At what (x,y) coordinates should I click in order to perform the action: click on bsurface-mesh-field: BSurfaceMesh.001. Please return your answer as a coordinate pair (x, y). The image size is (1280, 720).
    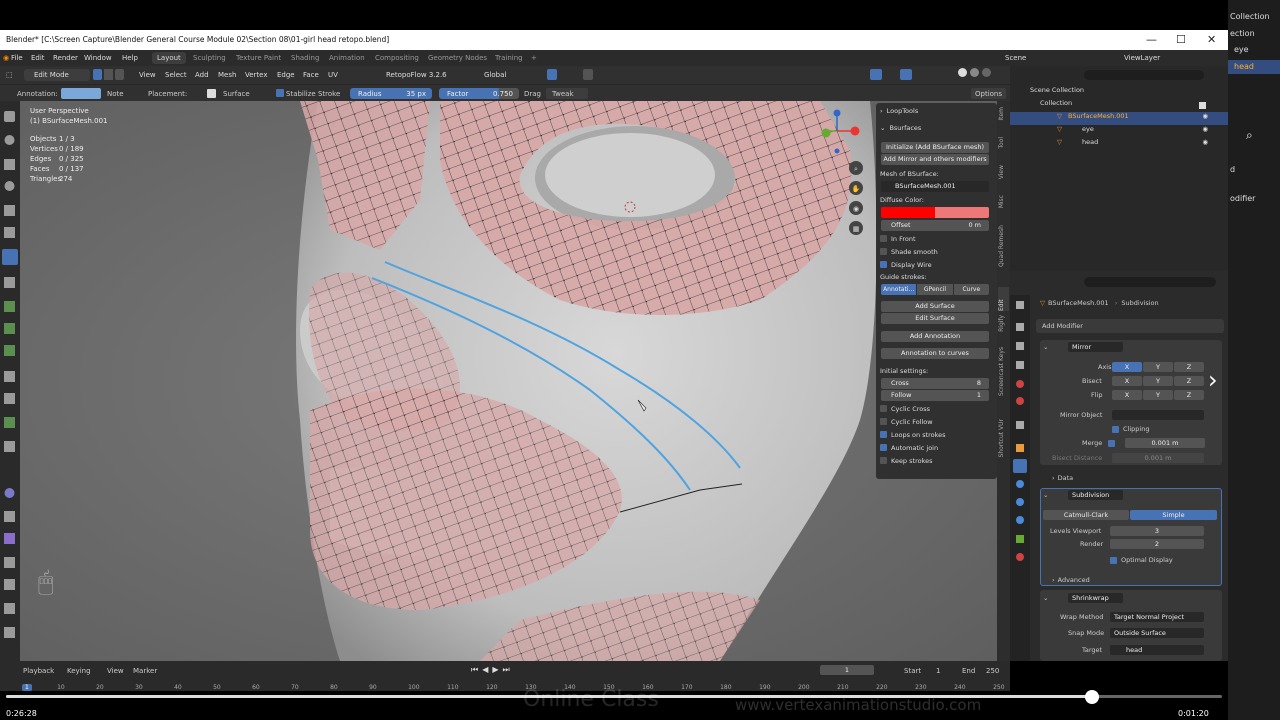
    Looking at the image, I should click on (935, 186).